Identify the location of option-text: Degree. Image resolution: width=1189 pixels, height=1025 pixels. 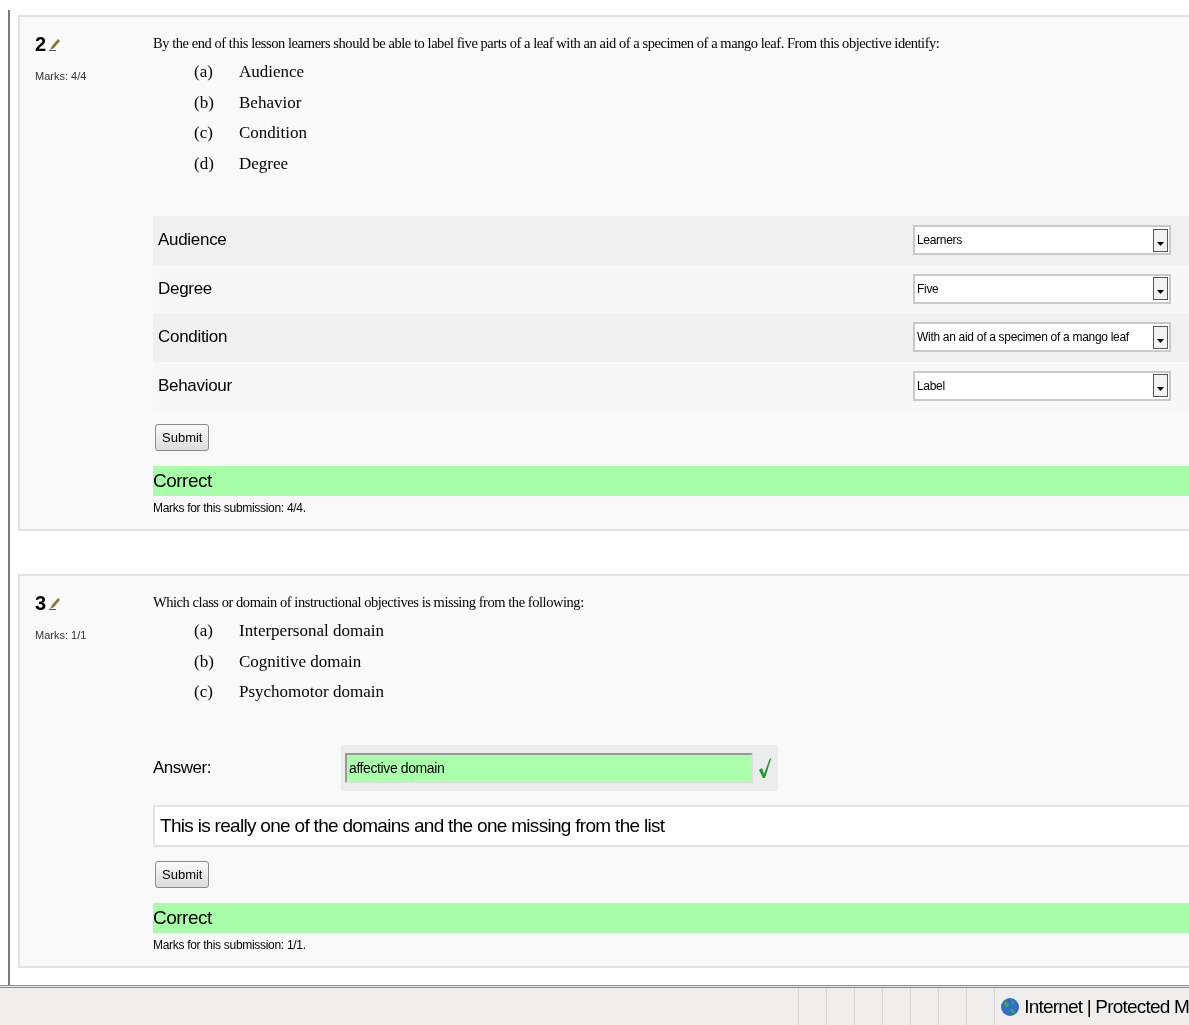
(264, 163).